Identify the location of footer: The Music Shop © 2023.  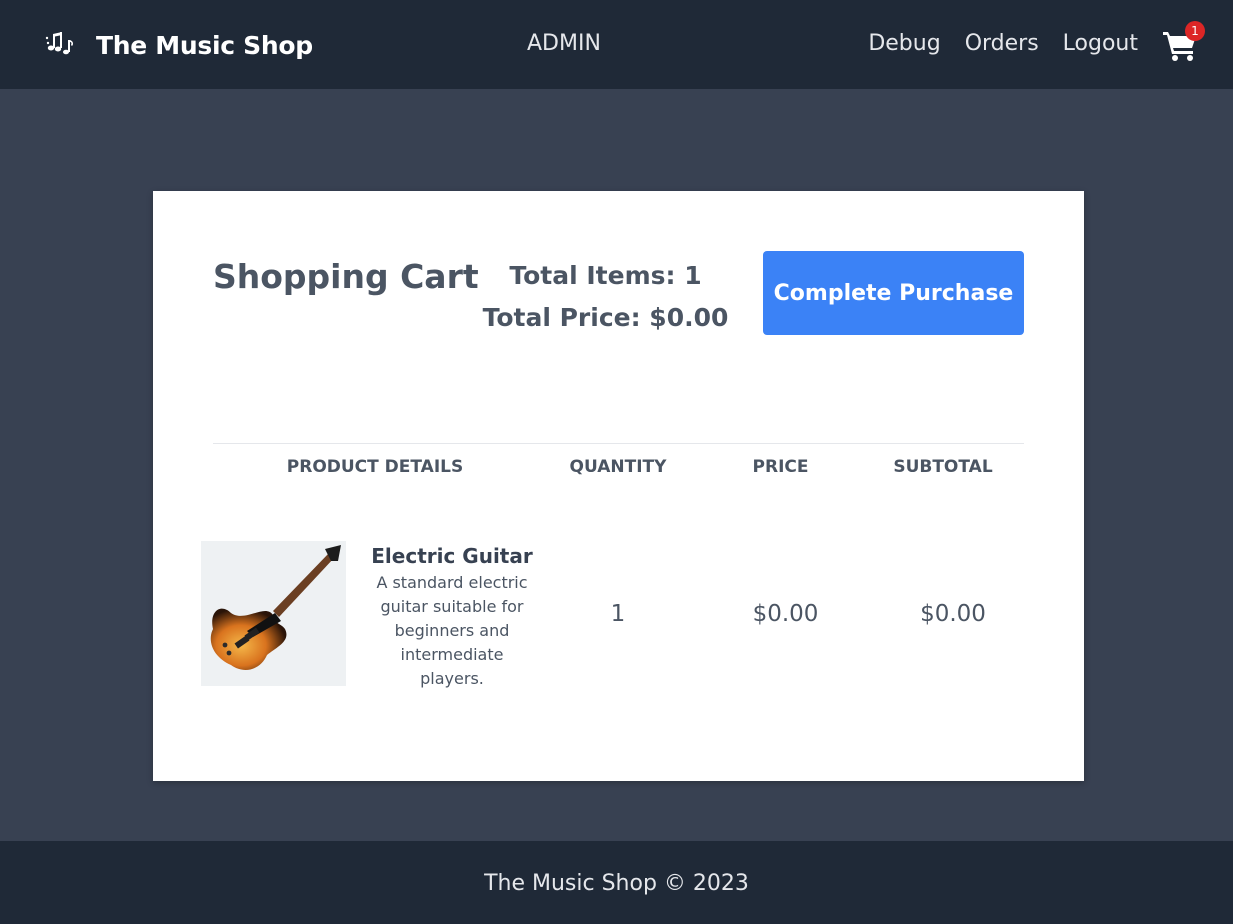
(616, 882).